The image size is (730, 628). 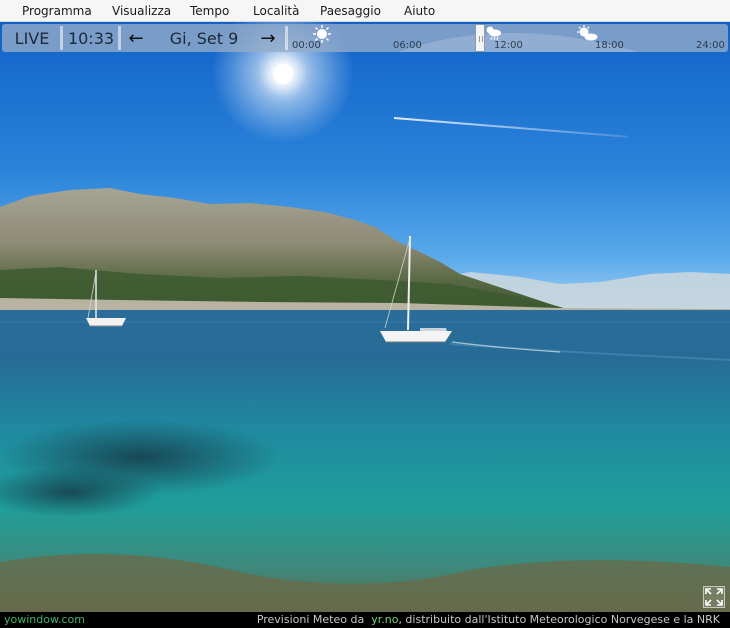 What do you see at coordinates (57, 11) in the screenshot?
I see `menu-programma: Programma` at bounding box center [57, 11].